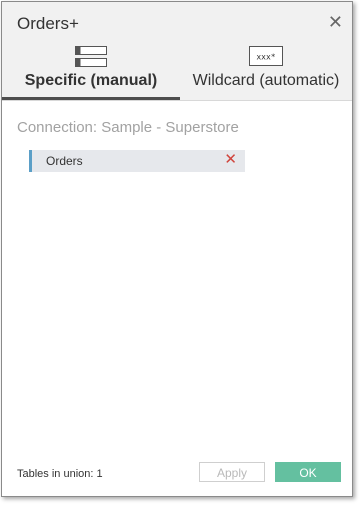 This screenshot has height=506, width=362. What do you see at coordinates (91, 59) in the screenshot?
I see `stacked-tables-icon` at bounding box center [91, 59].